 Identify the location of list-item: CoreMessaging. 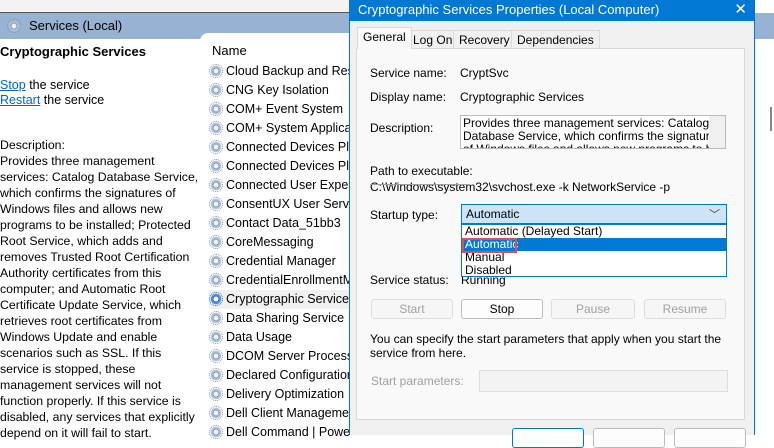
(279, 242).